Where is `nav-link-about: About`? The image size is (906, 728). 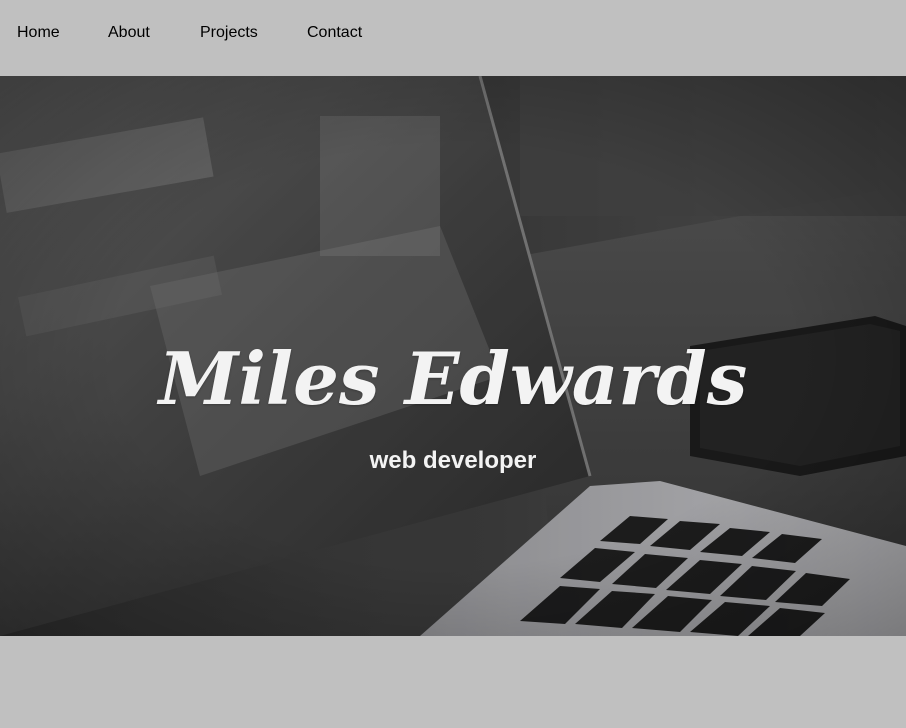 nav-link-about: About is located at coordinates (129, 33).